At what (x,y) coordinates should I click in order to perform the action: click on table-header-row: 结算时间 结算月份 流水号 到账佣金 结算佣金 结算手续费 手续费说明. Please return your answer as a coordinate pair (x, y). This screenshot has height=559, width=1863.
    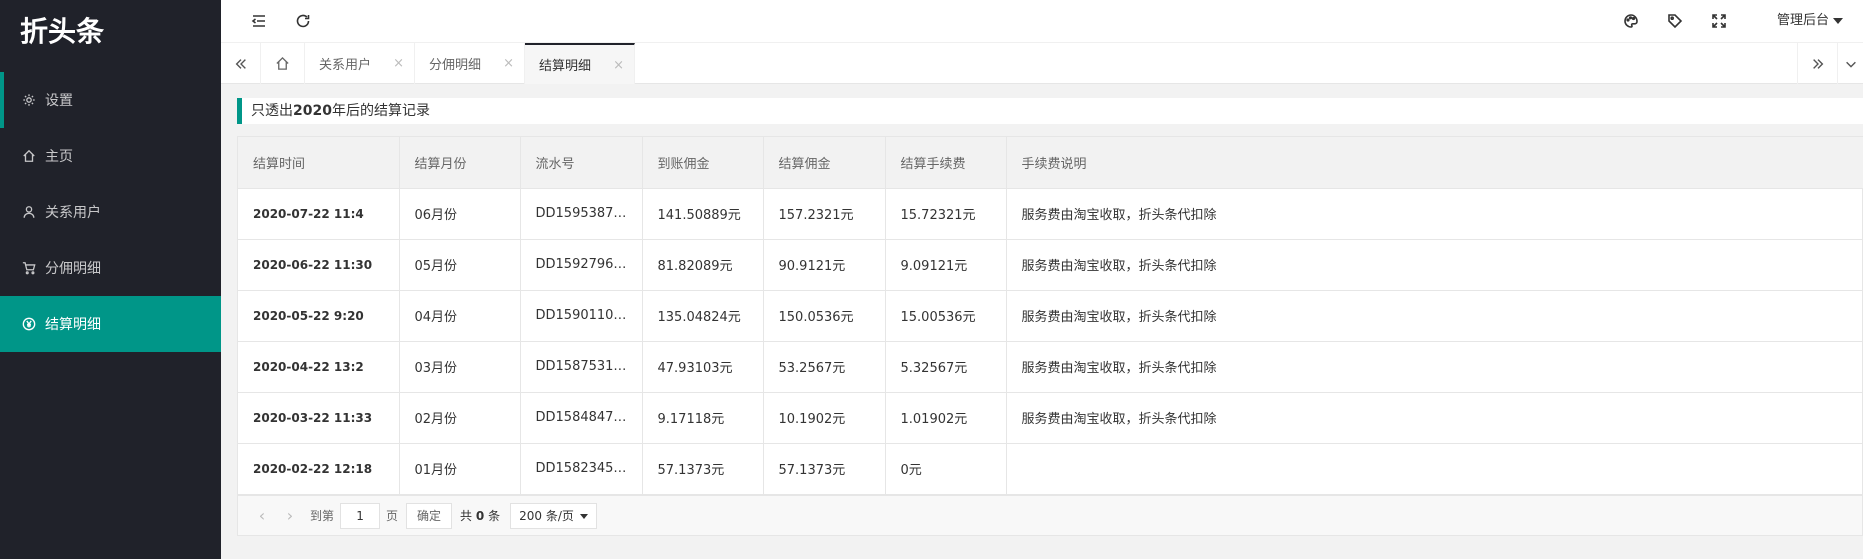
    Looking at the image, I should click on (1050, 163).